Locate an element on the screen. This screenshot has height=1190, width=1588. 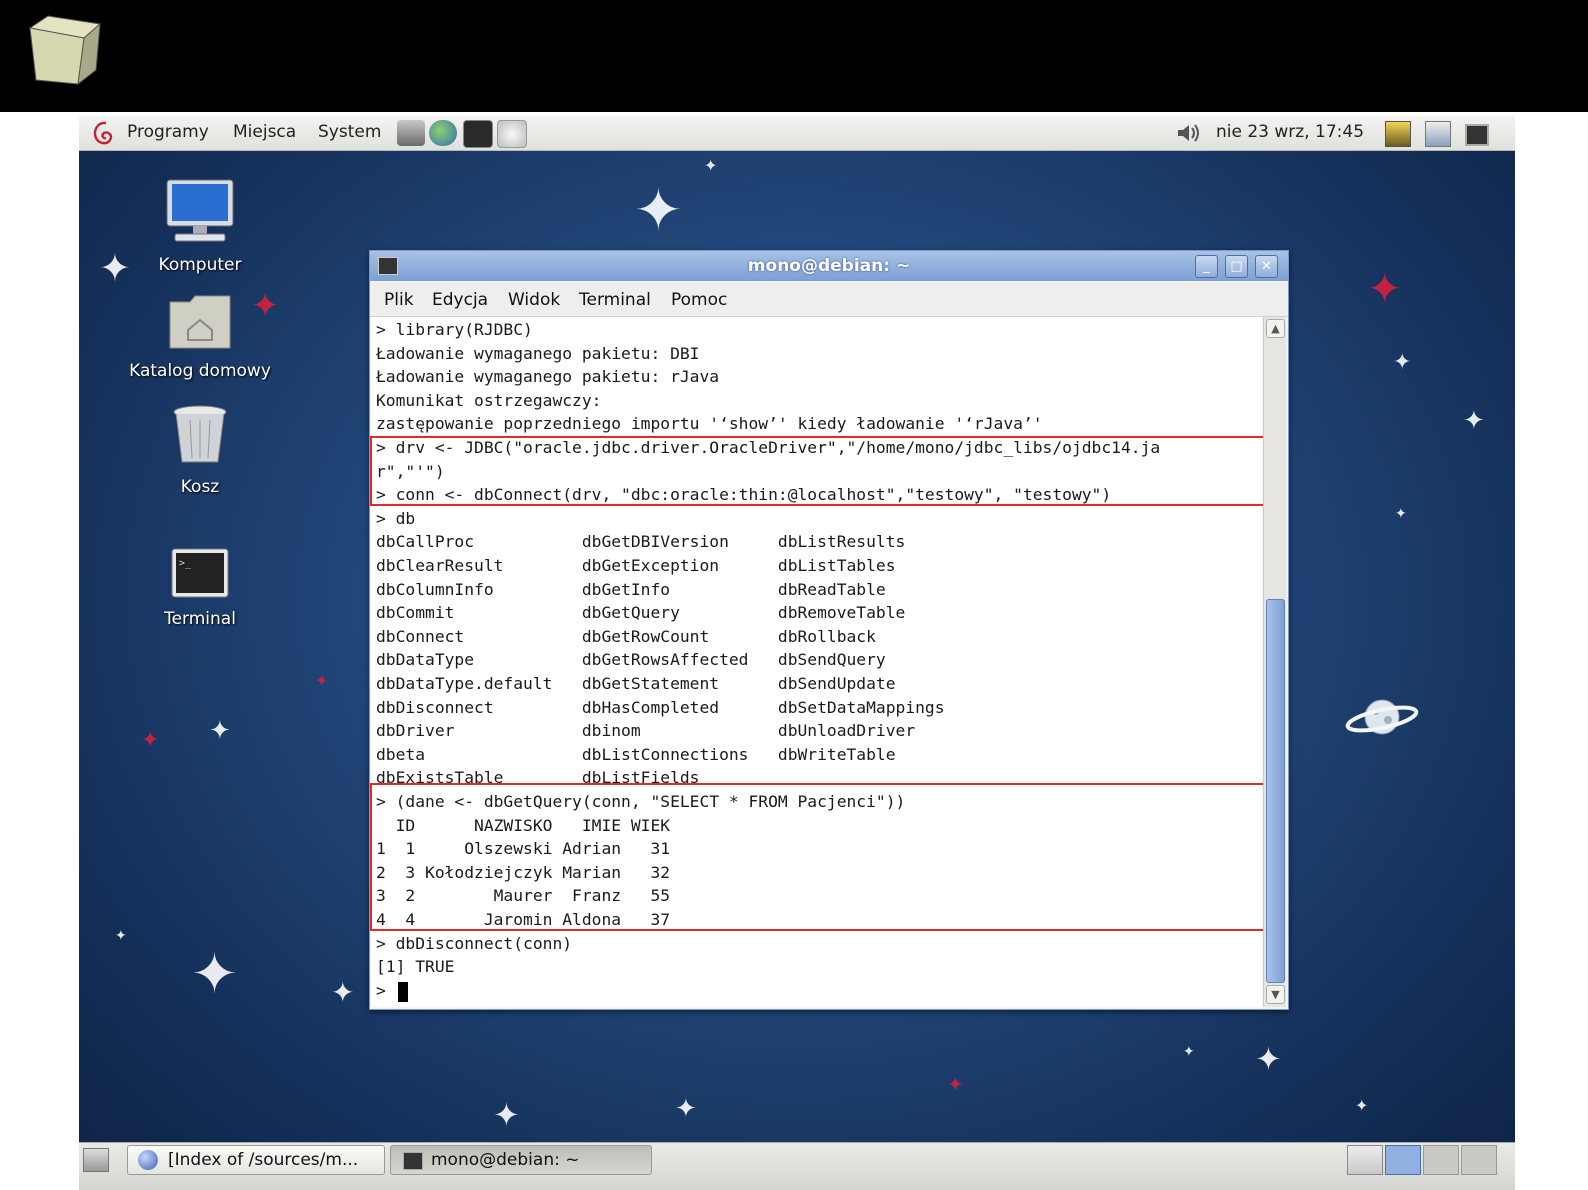
scrollbar-thumb is located at coordinates (1275, 791).